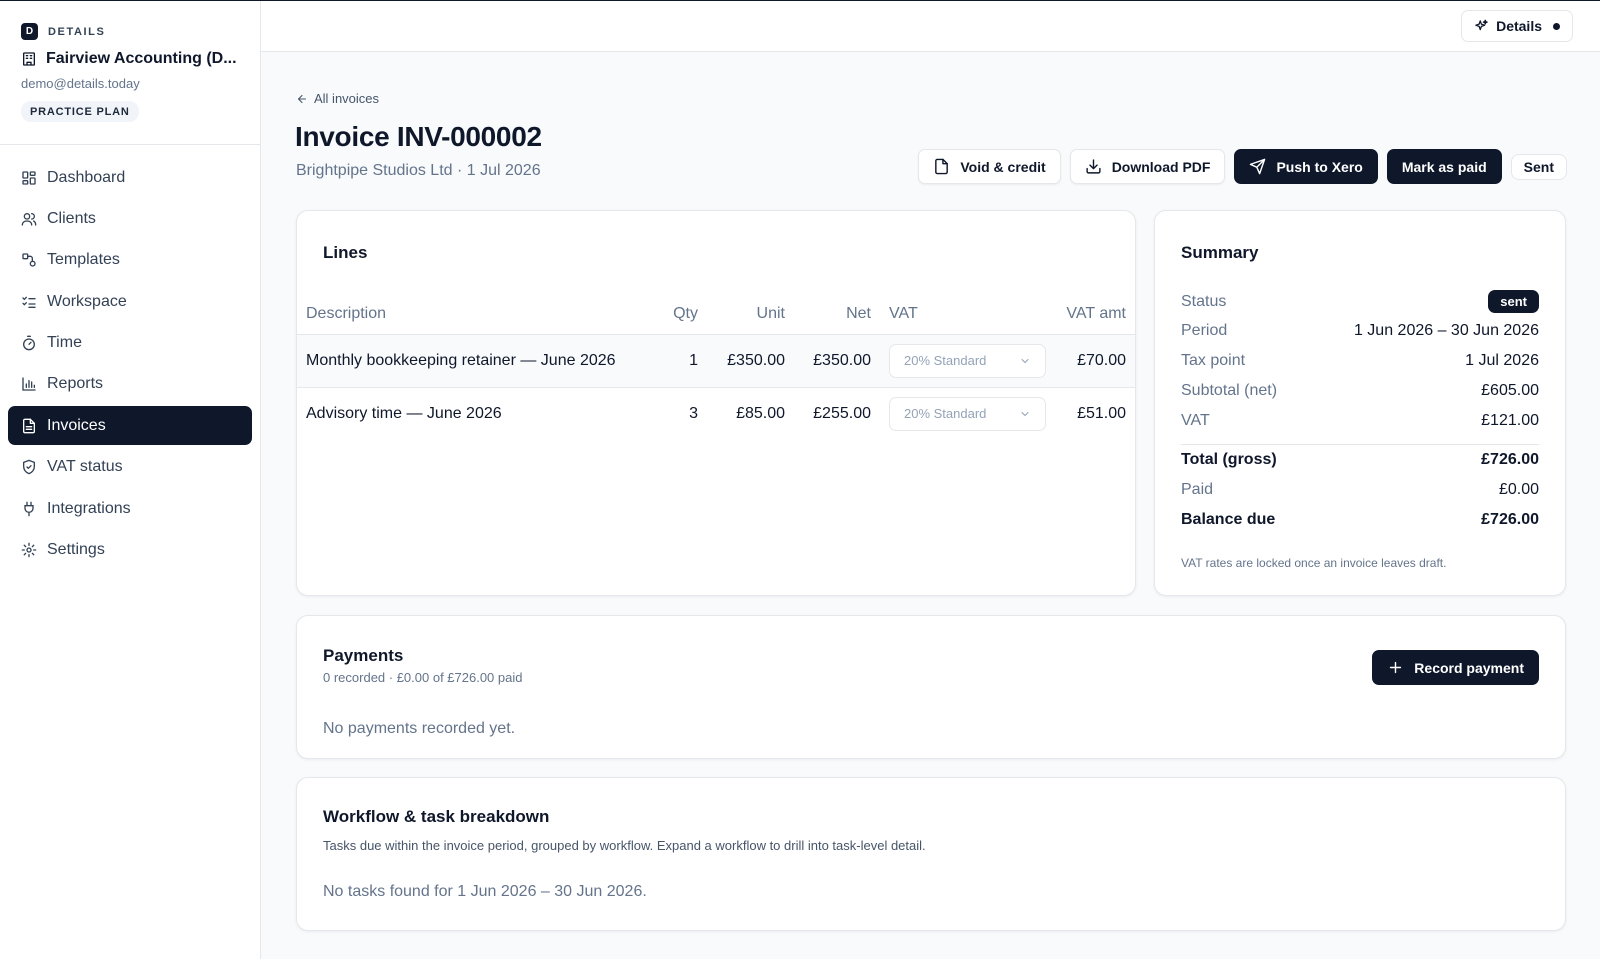 This screenshot has height=959, width=1600. I want to click on mark-as-paid-button: Mark as paid, so click(1444, 166).